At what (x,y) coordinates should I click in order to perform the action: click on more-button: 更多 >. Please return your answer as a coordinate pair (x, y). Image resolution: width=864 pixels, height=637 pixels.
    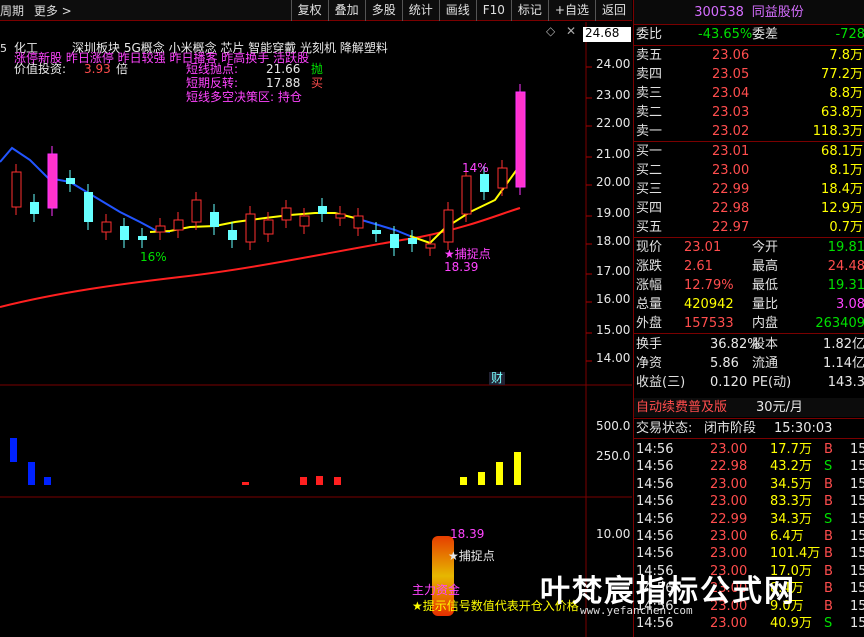
    Looking at the image, I should click on (53, 11).